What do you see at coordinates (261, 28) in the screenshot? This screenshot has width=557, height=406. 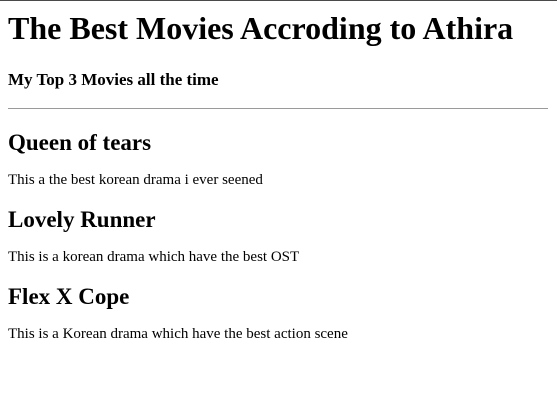 I see `page-title: The Best Movies Accroding to Athira` at bounding box center [261, 28].